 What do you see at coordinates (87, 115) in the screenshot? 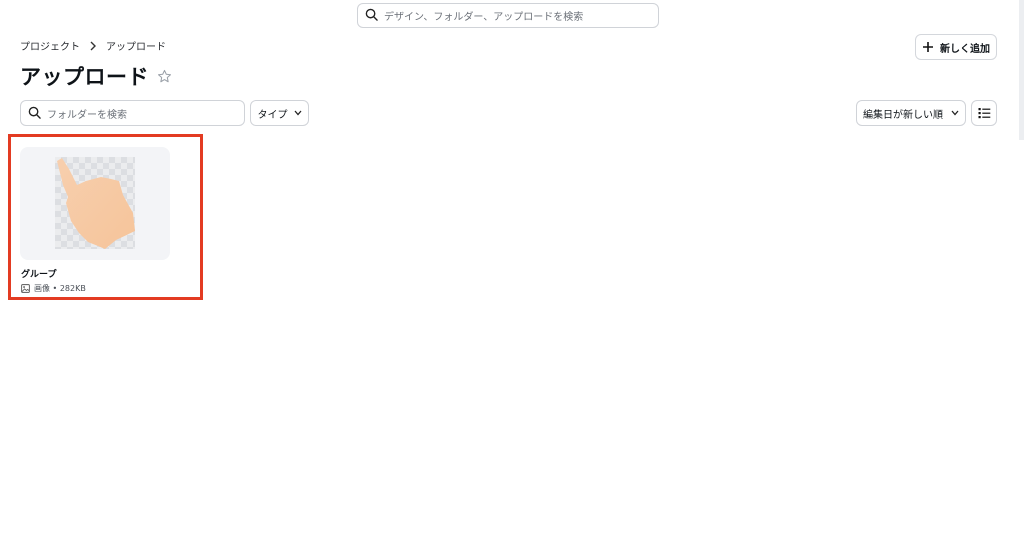
I see `folder-search-placeholder: フォルダーを検索` at bounding box center [87, 115].